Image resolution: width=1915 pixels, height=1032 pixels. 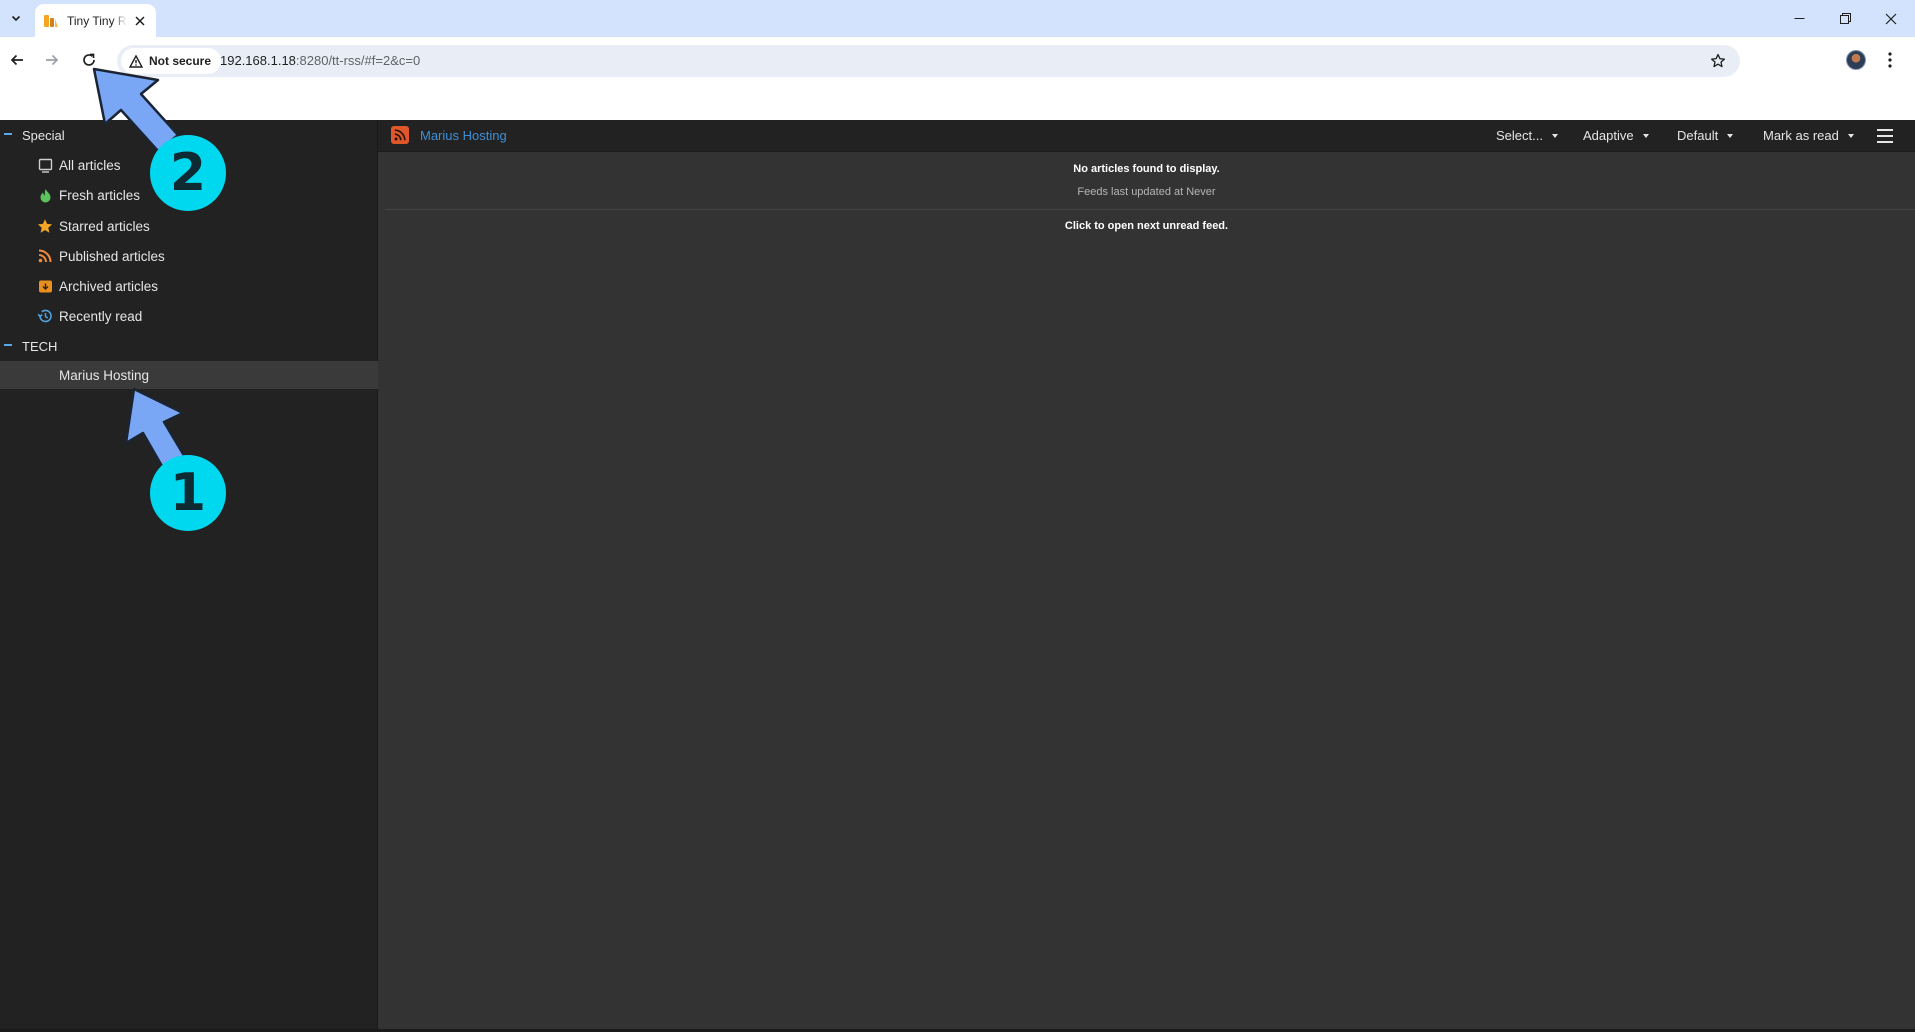 What do you see at coordinates (45, 286) in the screenshot?
I see `archive-icon` at bounding box center [45, 286].